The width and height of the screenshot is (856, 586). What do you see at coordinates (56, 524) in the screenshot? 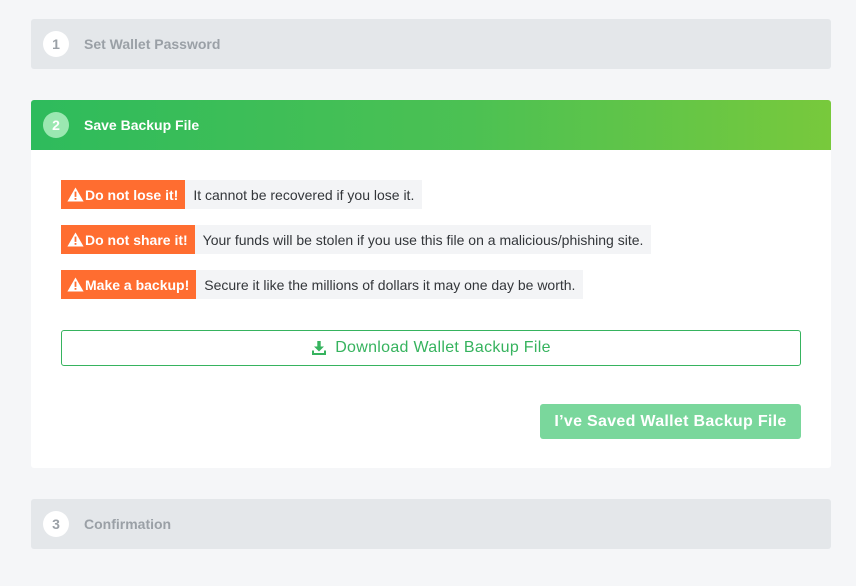
I see `step-number: 3` at bounding box center [56, 524].